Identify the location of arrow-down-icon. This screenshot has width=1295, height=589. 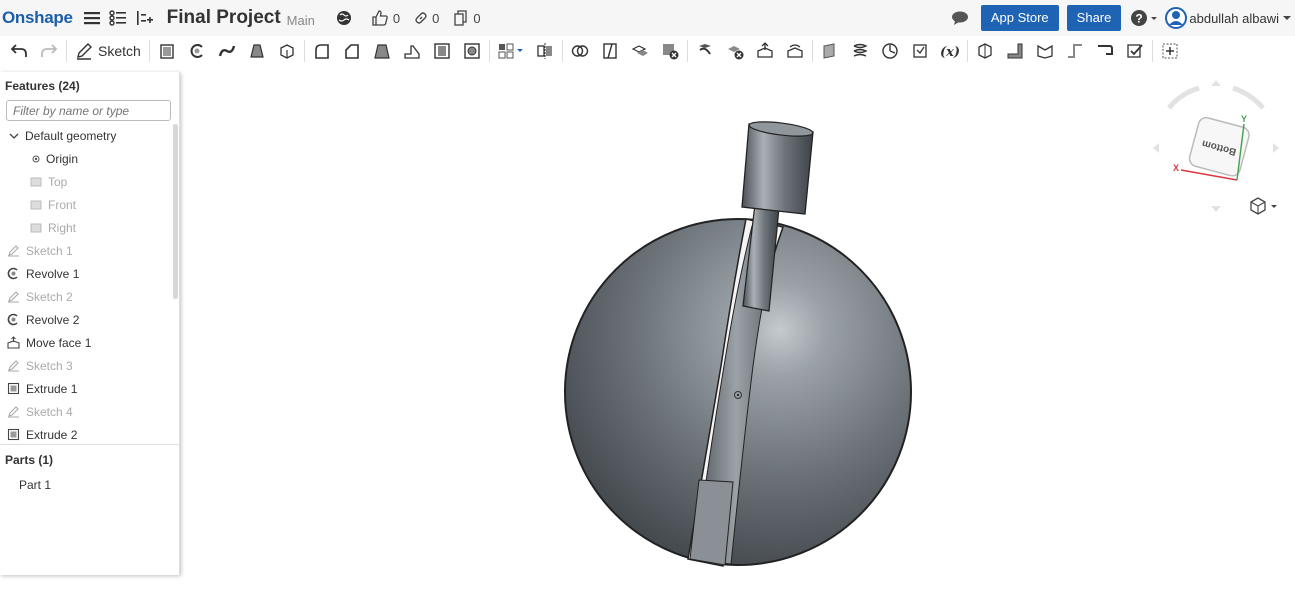
(1216, 209).